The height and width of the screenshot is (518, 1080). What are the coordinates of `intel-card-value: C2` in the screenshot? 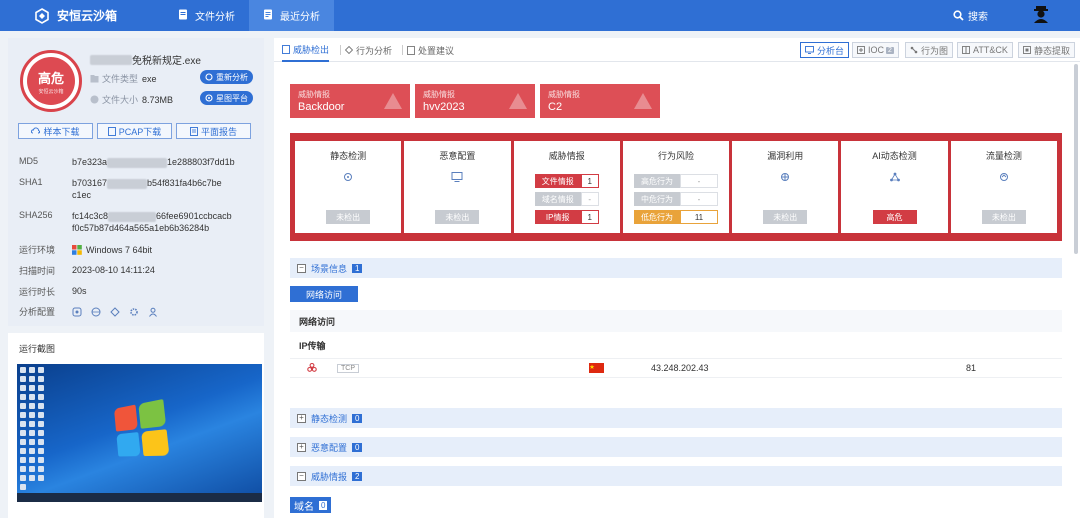 It's located at (555, 107).